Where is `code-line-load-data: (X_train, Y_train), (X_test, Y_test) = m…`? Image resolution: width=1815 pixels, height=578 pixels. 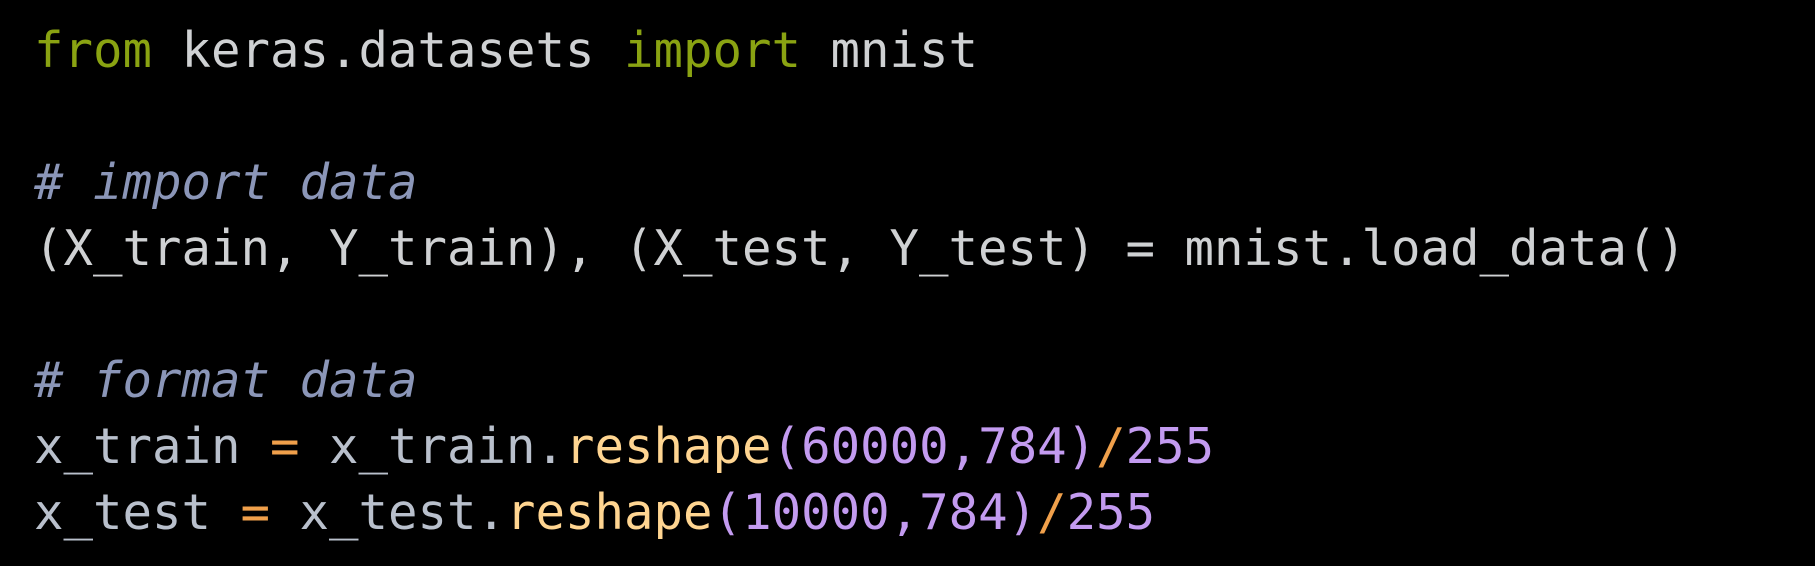 code-line-load-data: (X_train, Y_train), (X_test, Y_test) = m… is located at coordinates (924, 249).